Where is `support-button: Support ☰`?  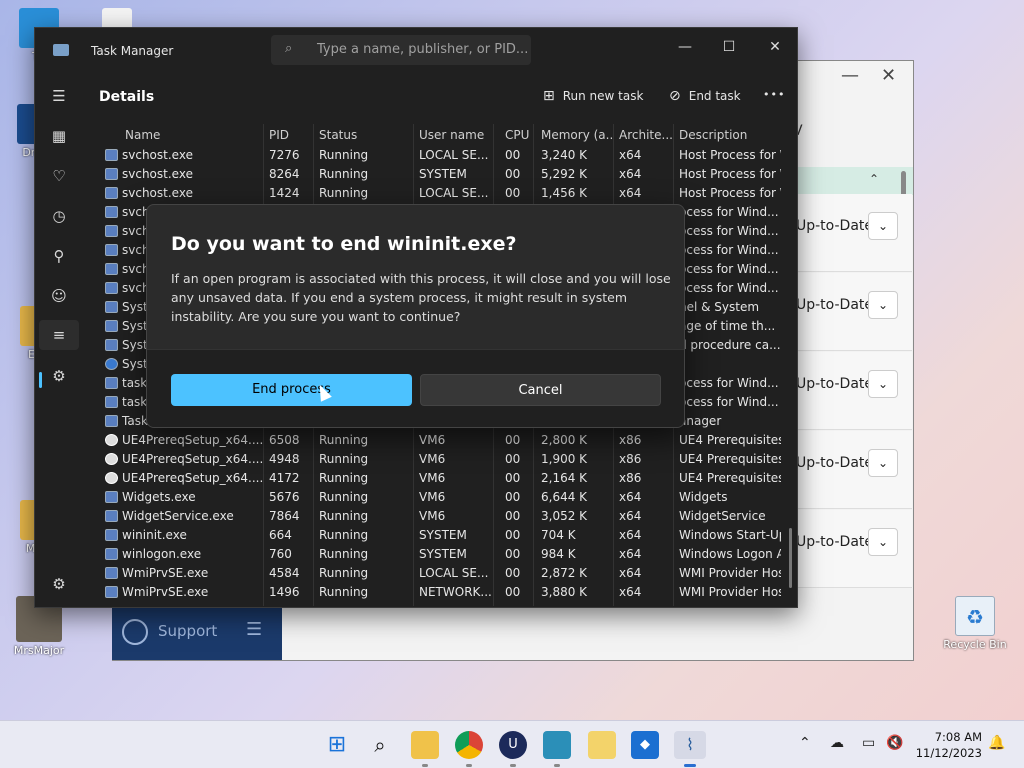
support-button: Support ☰ is located at coordinates (197, 633).